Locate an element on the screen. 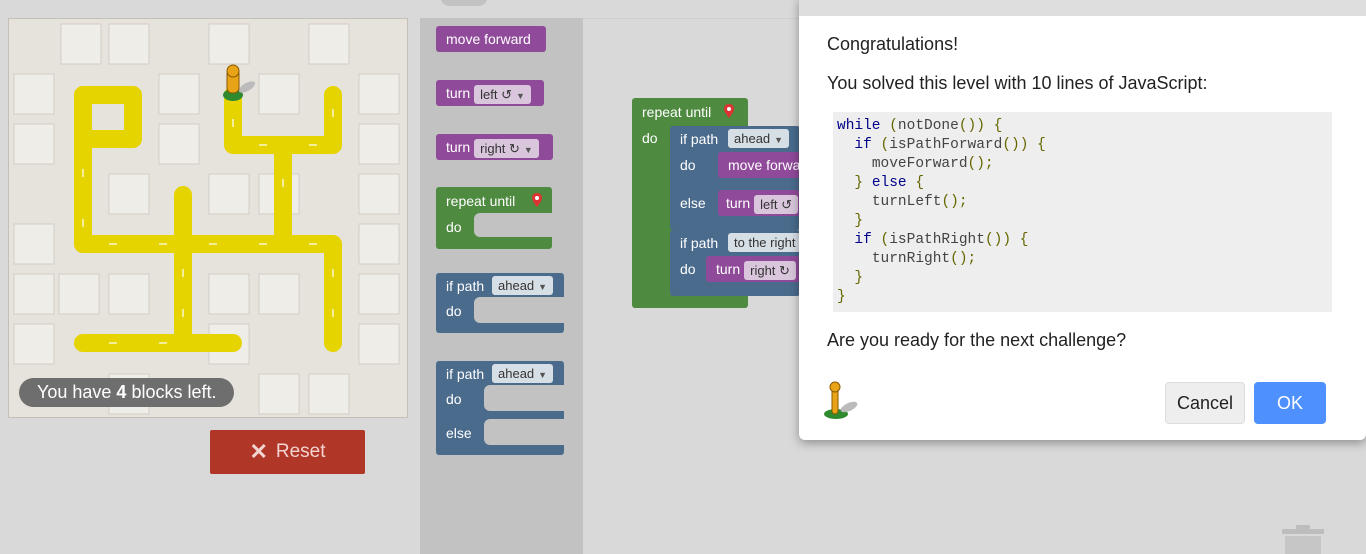 This screenshot has height=554, width=1366. code-line: moveForward(); is located at coordinates (932, 164).